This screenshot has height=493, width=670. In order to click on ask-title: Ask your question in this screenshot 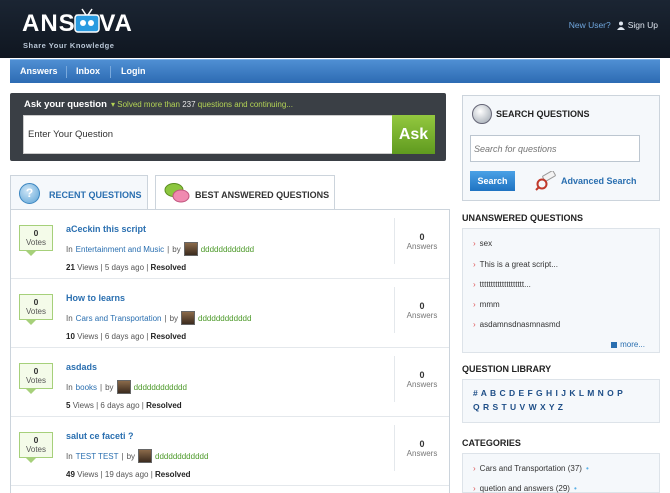, I will do `click(65, 104)`.